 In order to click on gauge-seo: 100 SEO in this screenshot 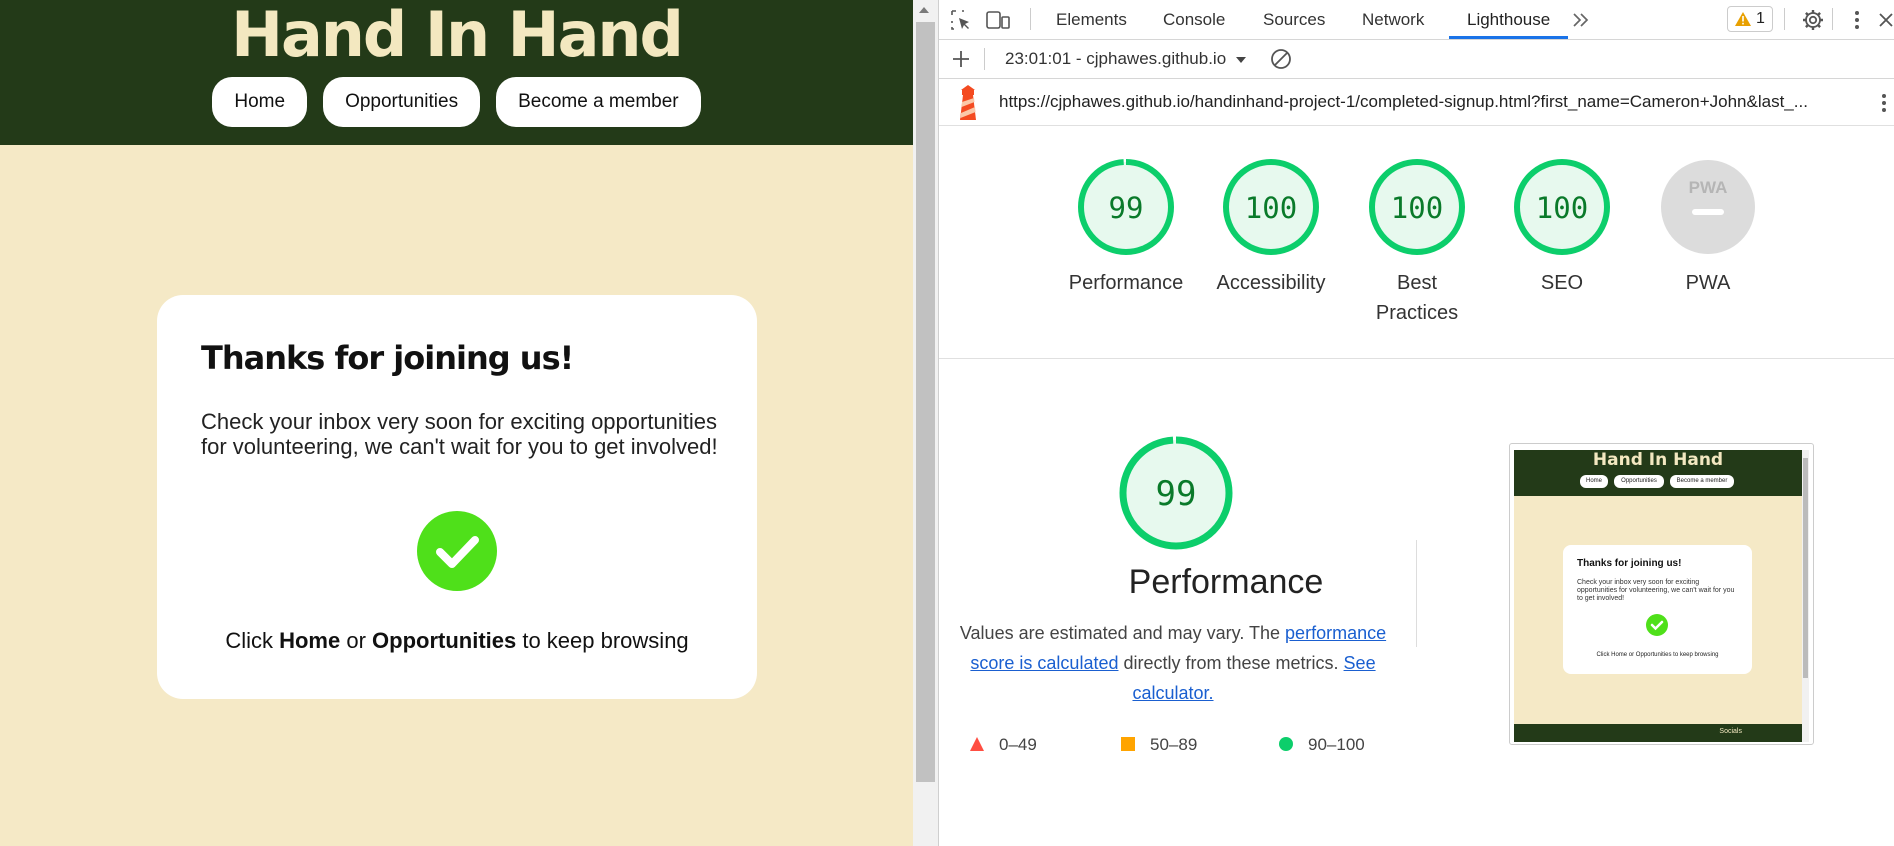, I will do `click(1562, 227)`.